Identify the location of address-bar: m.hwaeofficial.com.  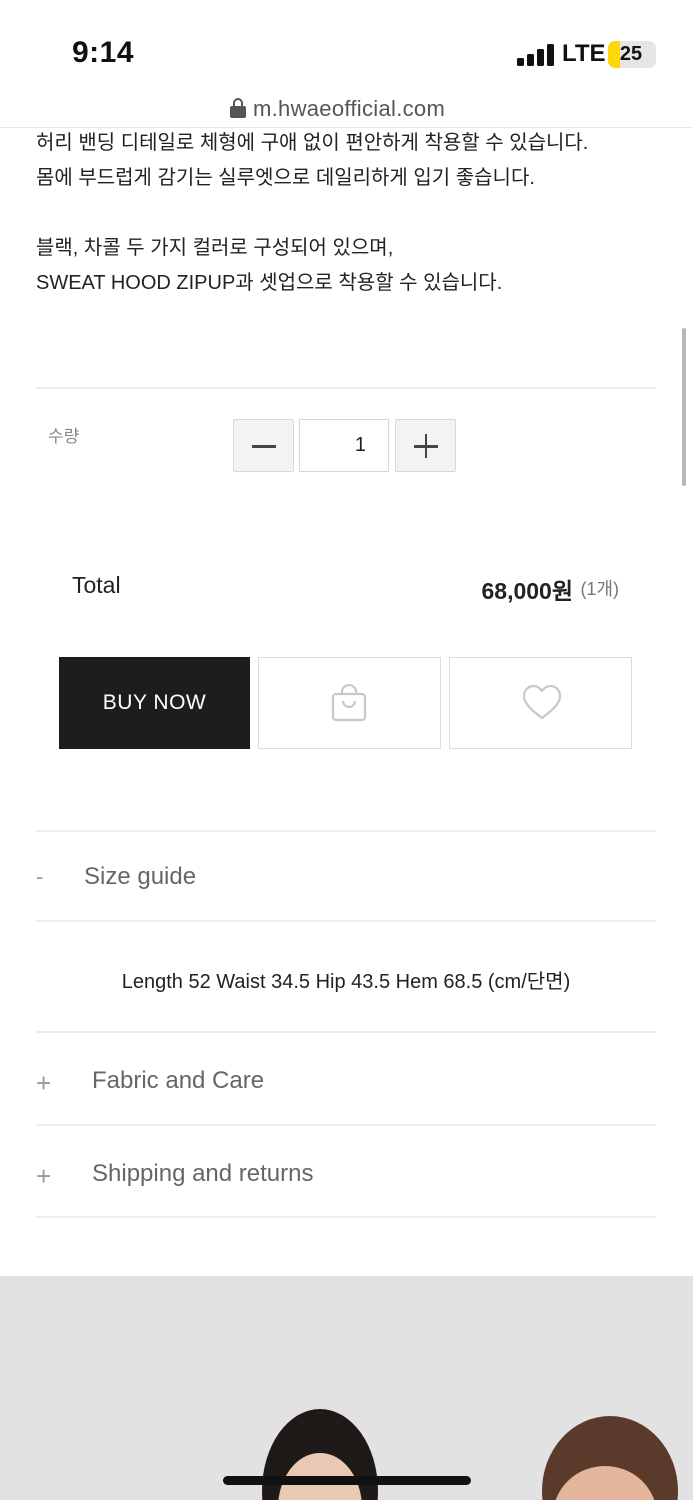
(346, 109).